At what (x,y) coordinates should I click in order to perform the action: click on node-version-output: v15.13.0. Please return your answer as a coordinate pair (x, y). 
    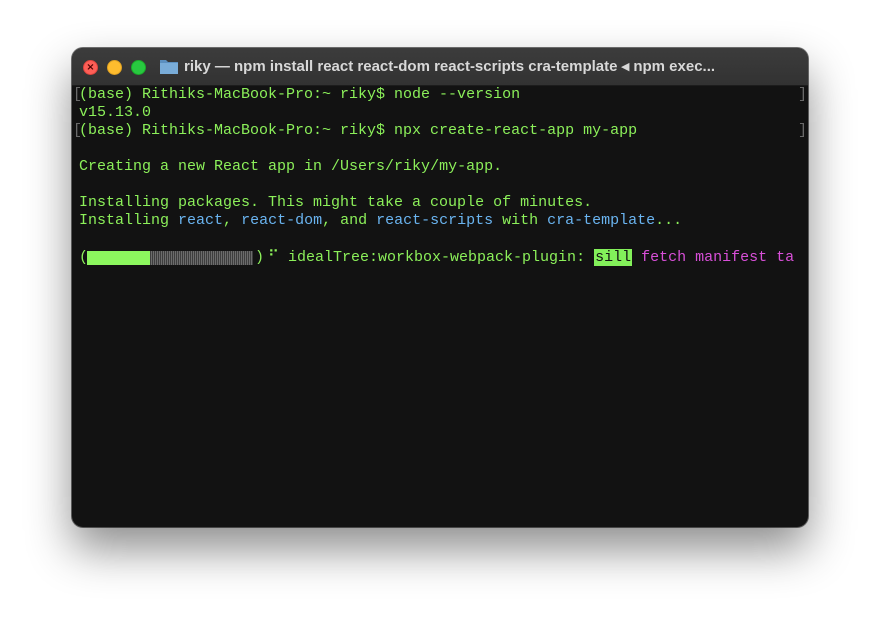
    Looking at the image, I should click on (115, 112).